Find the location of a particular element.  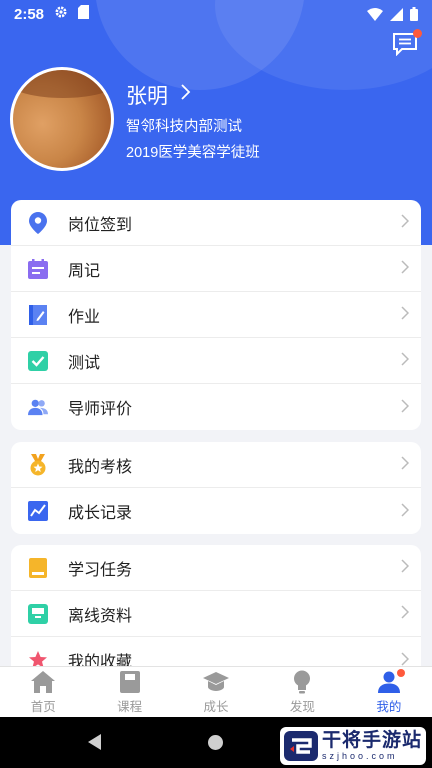

profile-class: 2019医学美容学徒班 is located at coordinates (193, 153).